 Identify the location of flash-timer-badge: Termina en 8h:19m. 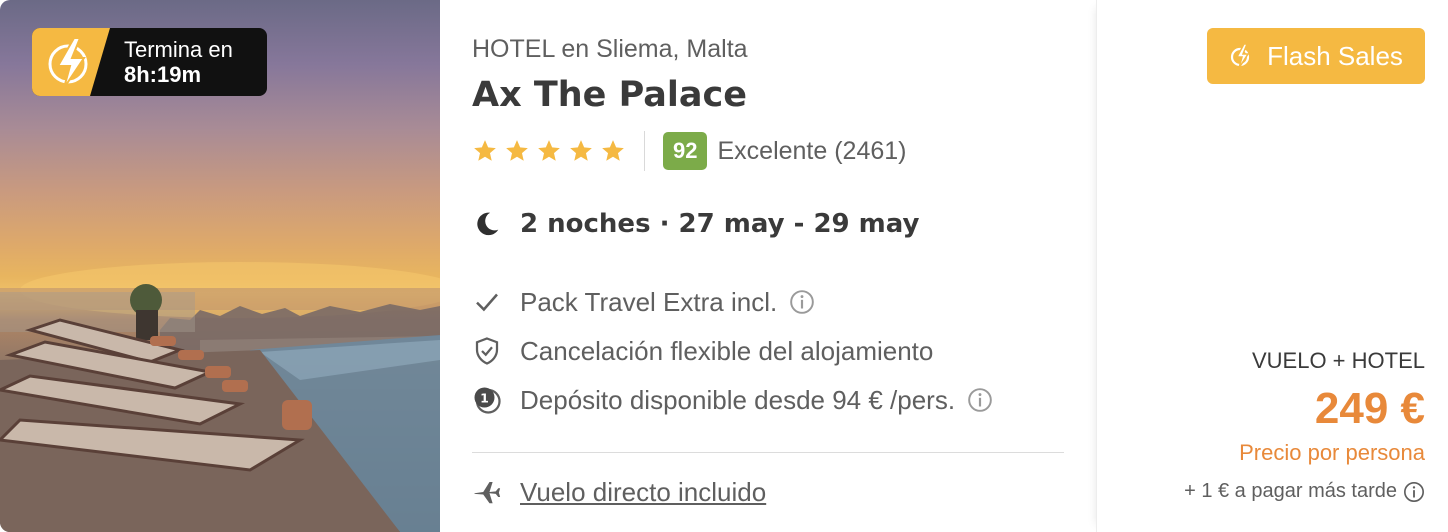
(149, 62).